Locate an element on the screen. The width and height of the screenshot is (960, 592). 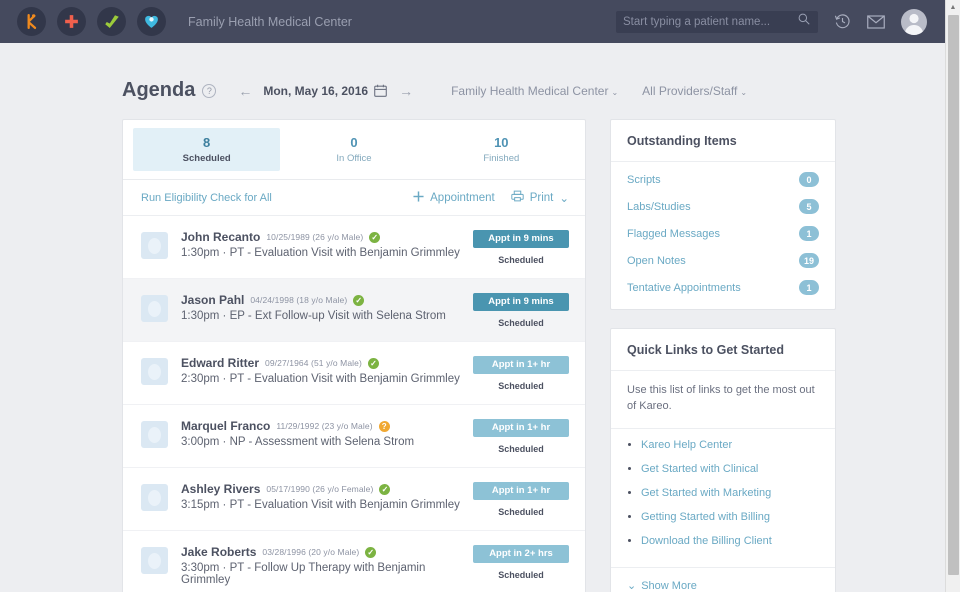
print-button: Print ⌄ is located at coordinates (540, 197).